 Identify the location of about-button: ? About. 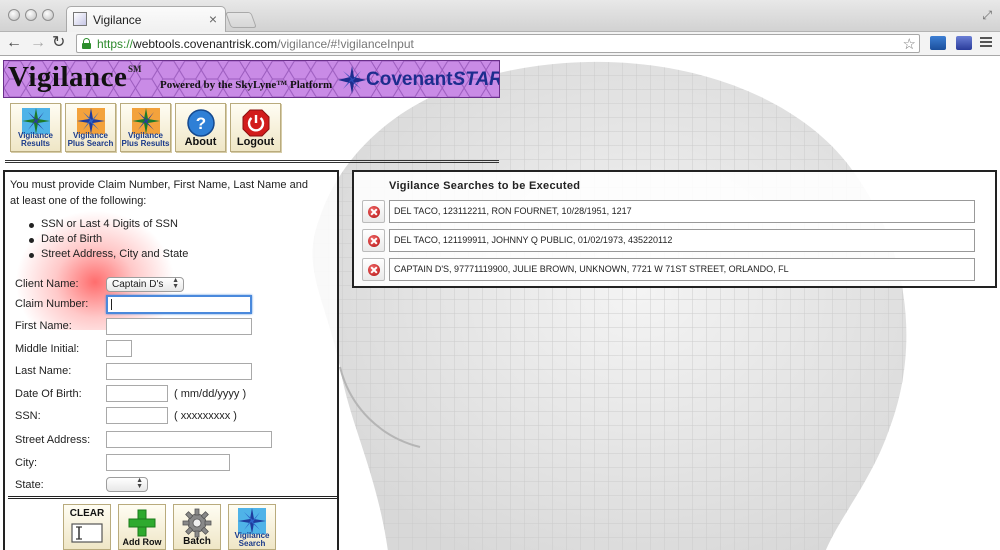
(200, 127).